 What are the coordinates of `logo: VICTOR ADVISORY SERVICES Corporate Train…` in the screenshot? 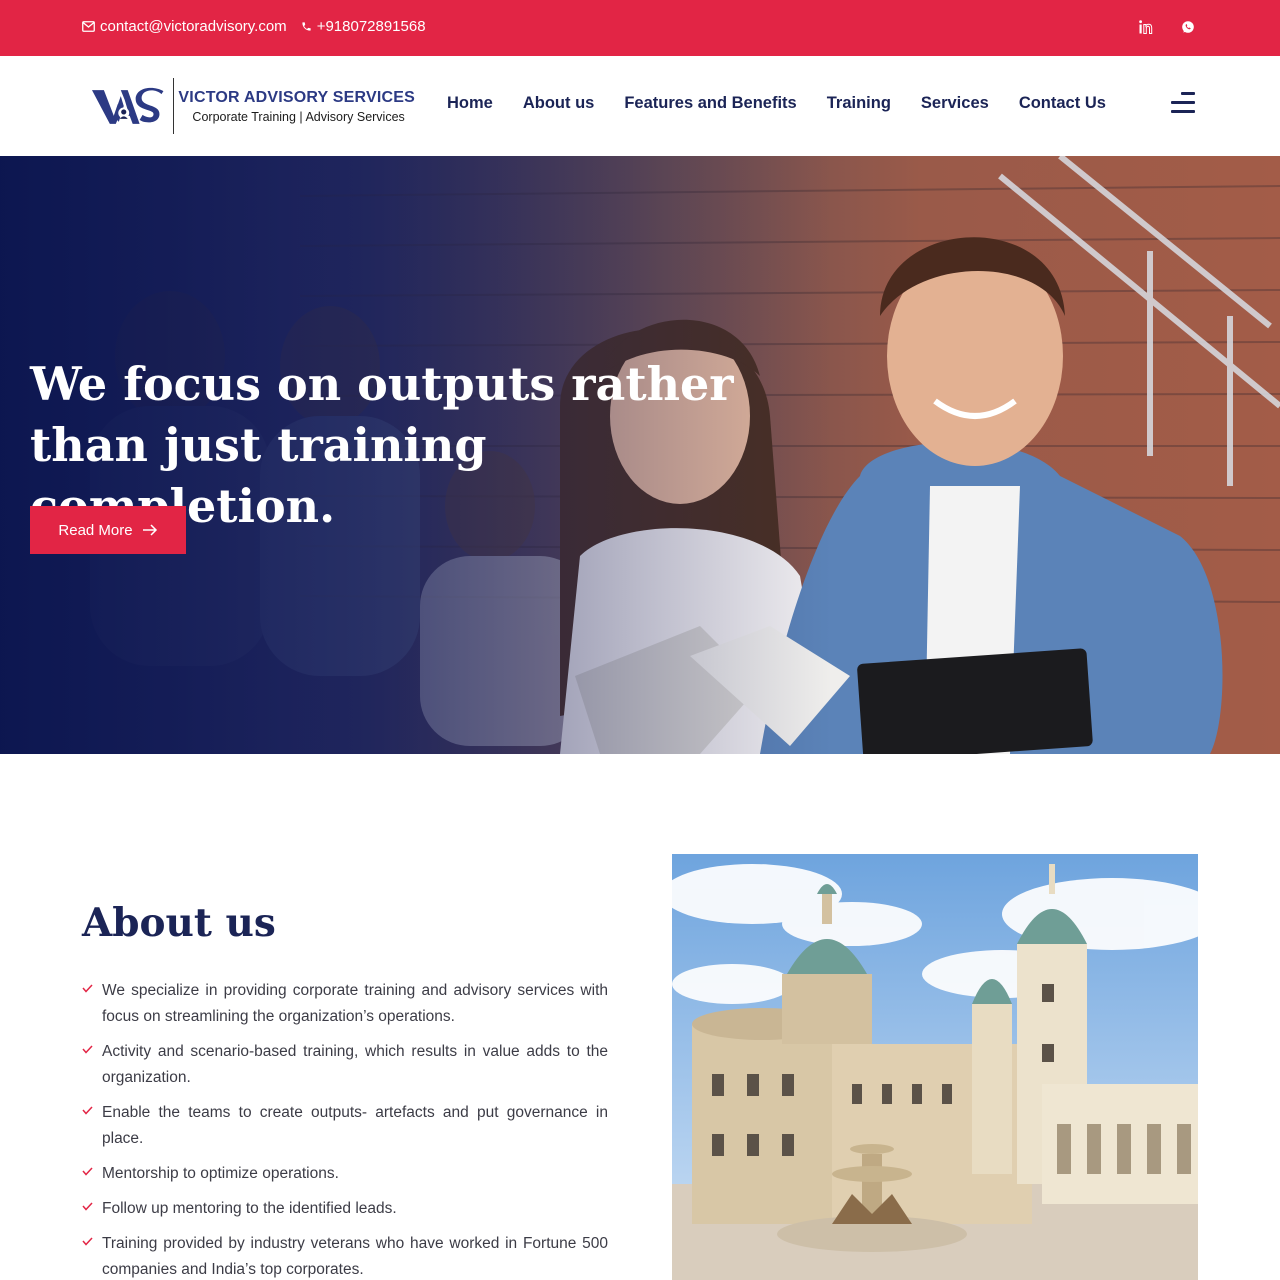 It's located at (252, 106).